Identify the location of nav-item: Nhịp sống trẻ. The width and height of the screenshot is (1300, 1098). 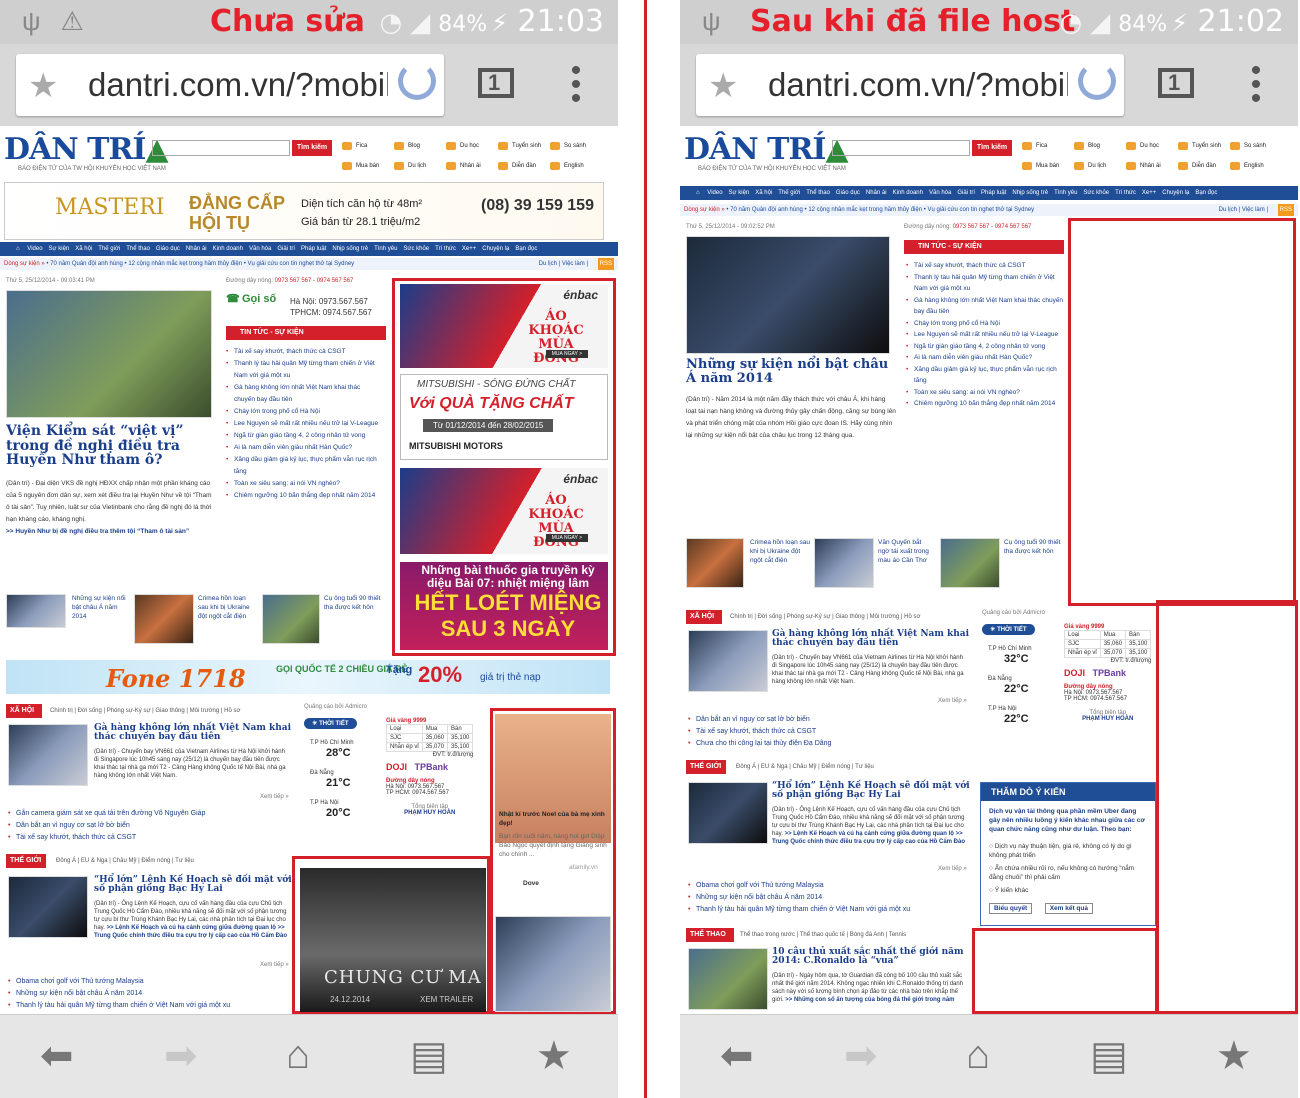
(1030, 193).